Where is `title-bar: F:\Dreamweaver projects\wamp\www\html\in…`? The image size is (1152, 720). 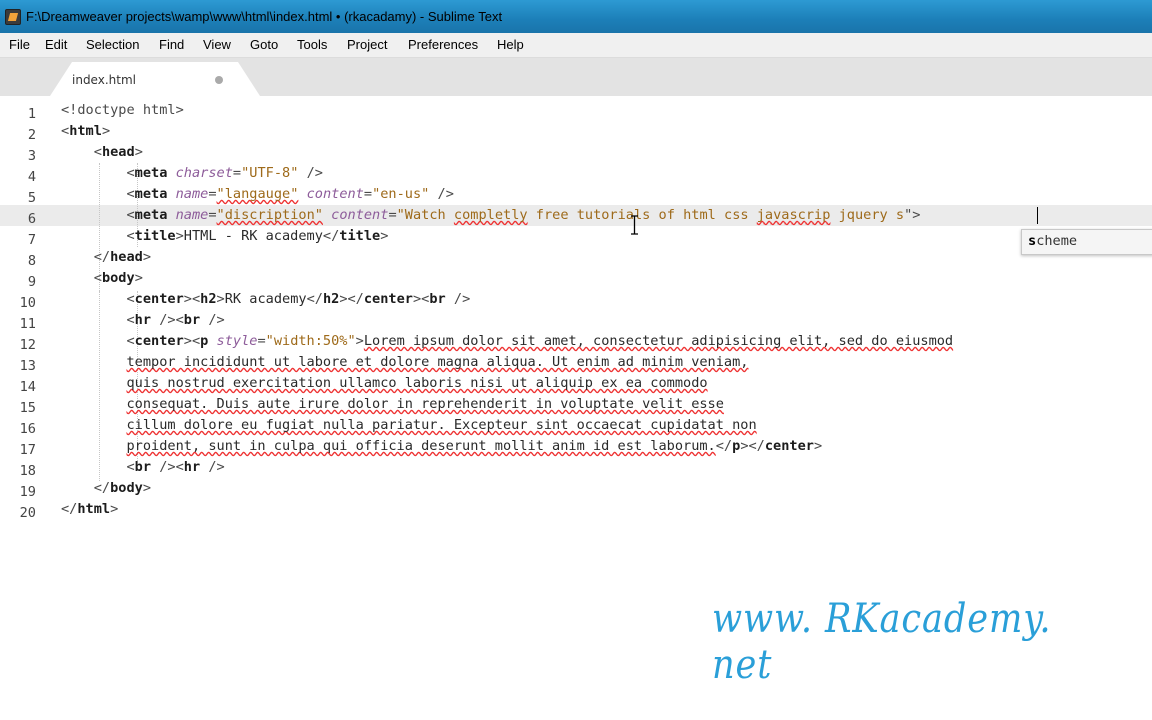
title-bar: F:\Dreamweaver projects\wamp\www\html\in… is located at coordinates (576, 16).